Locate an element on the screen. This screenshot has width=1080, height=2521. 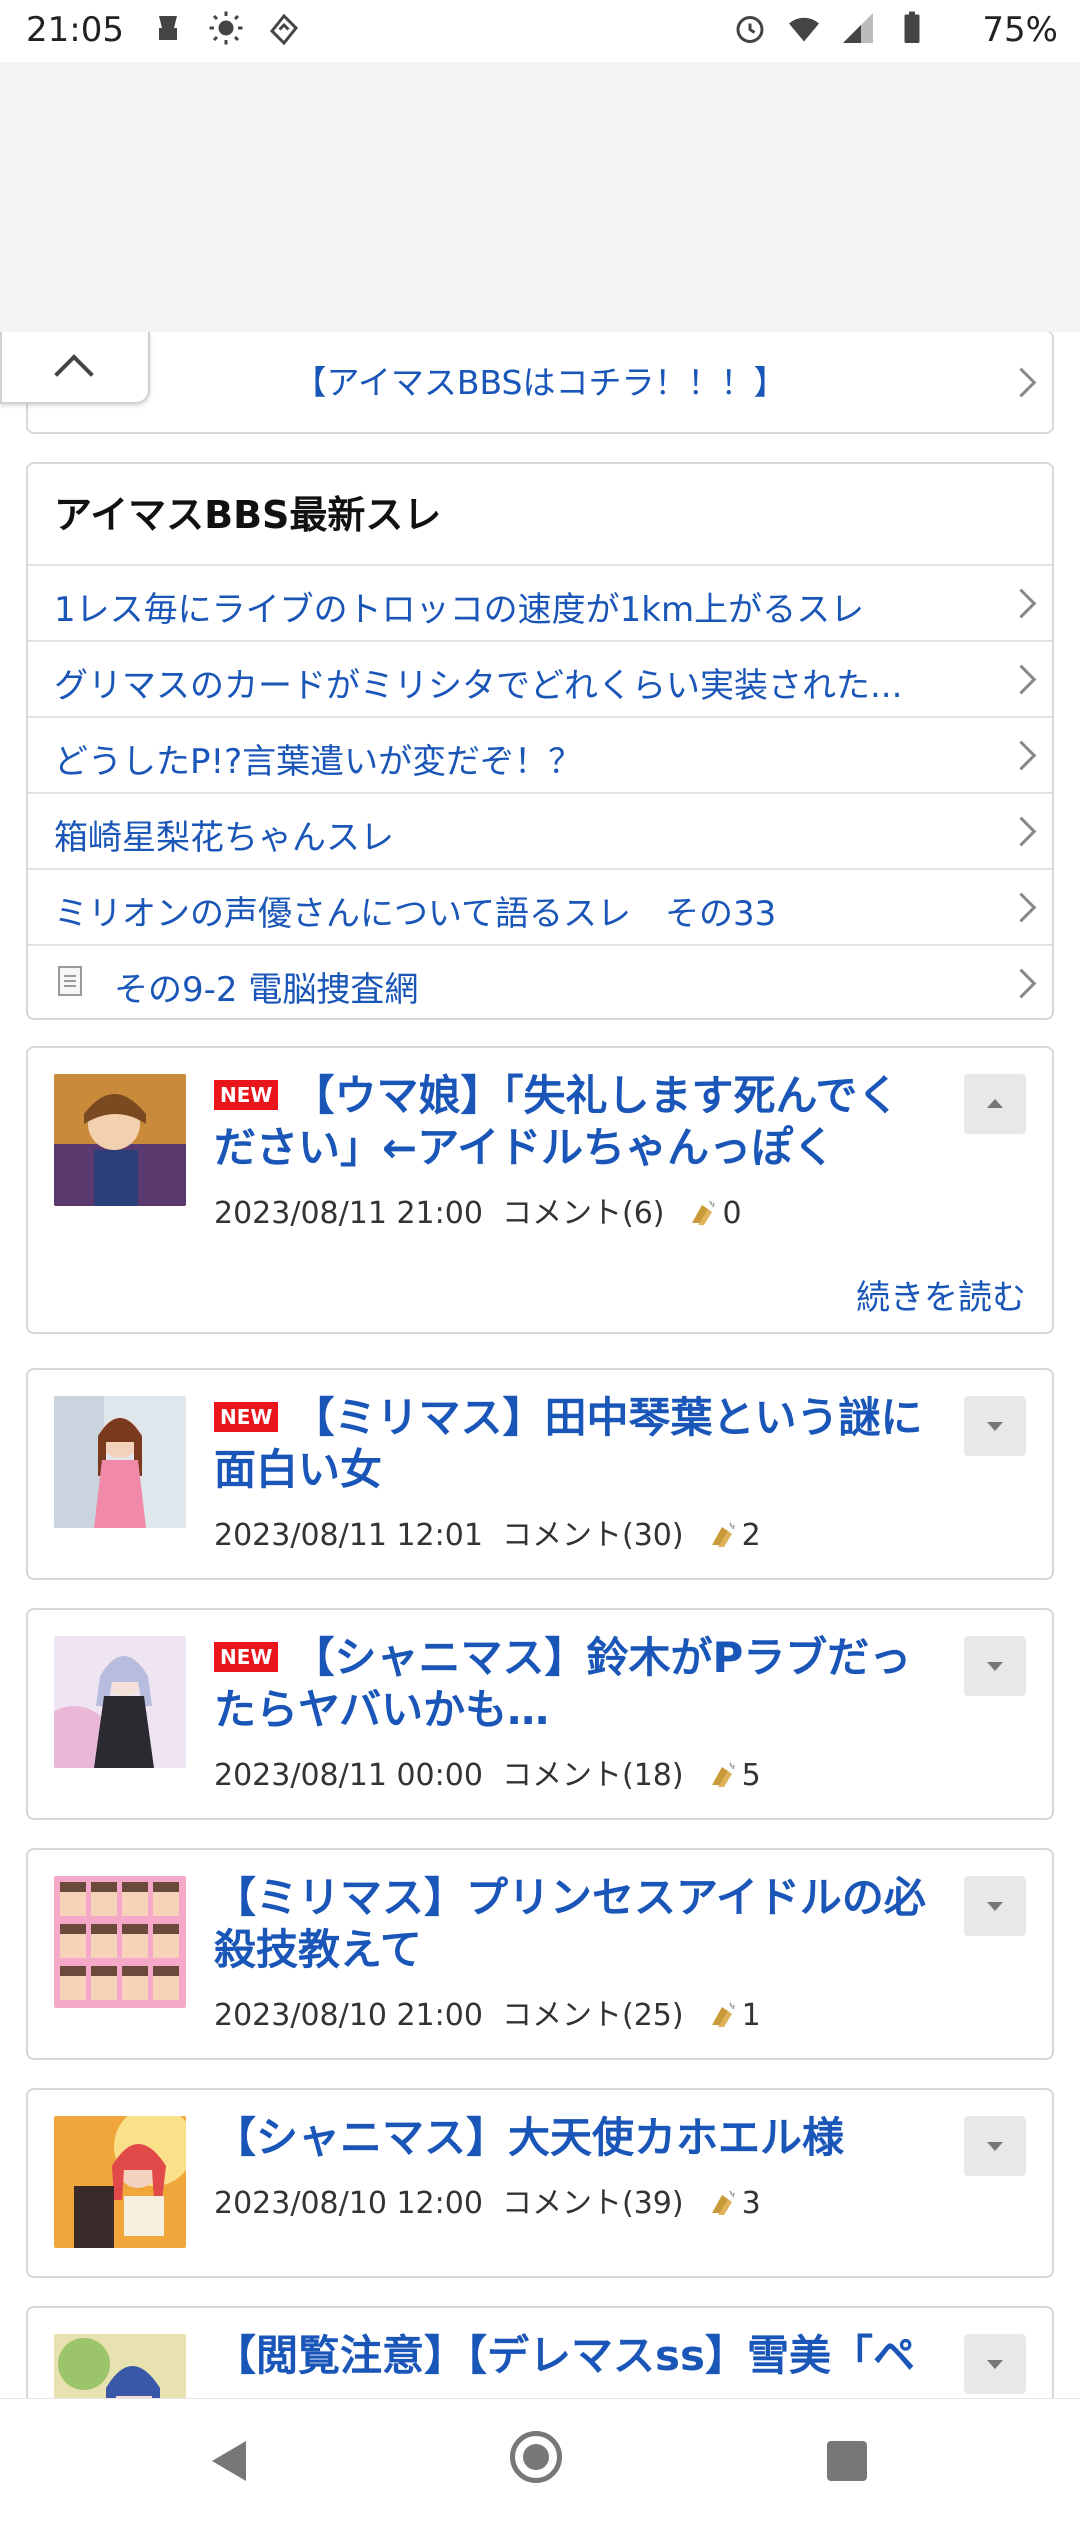
scroll-top-button is located at coordinates (75, 368).